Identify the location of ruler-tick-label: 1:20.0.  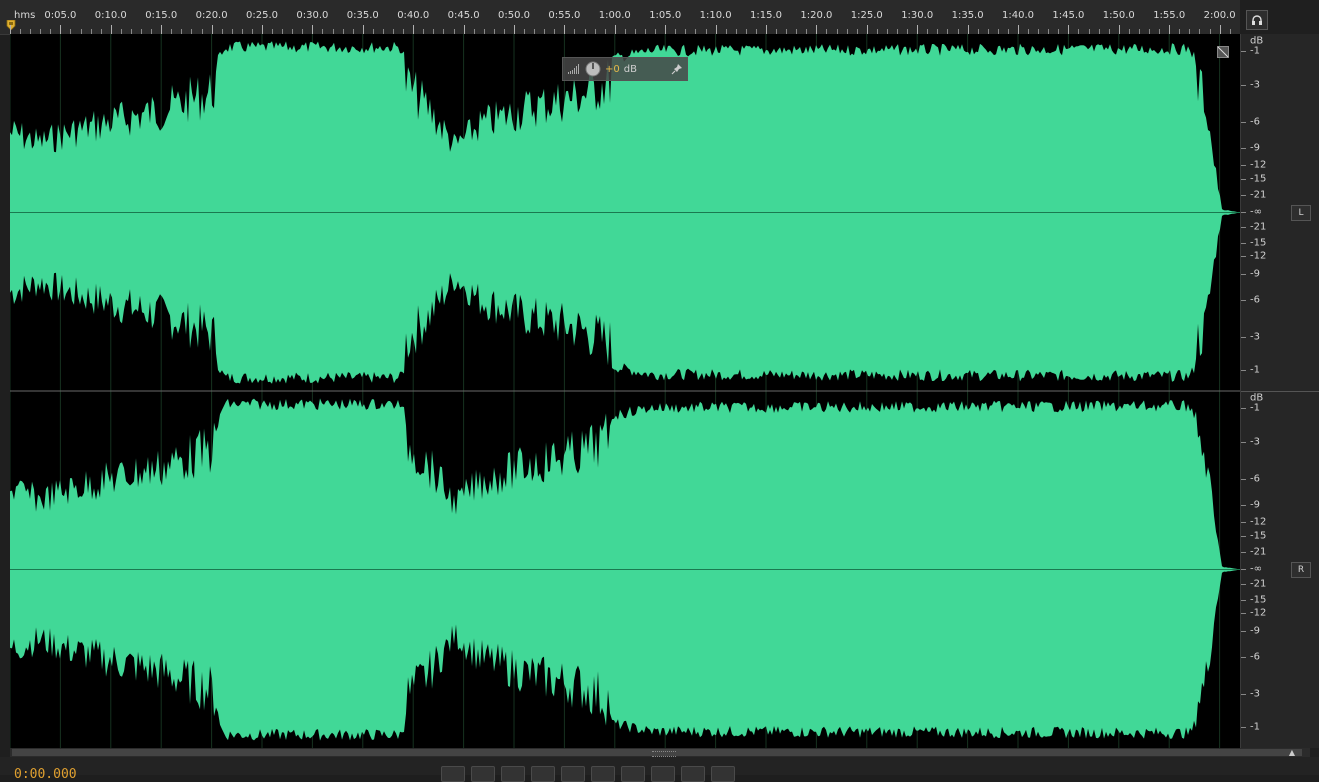
(816, 15).